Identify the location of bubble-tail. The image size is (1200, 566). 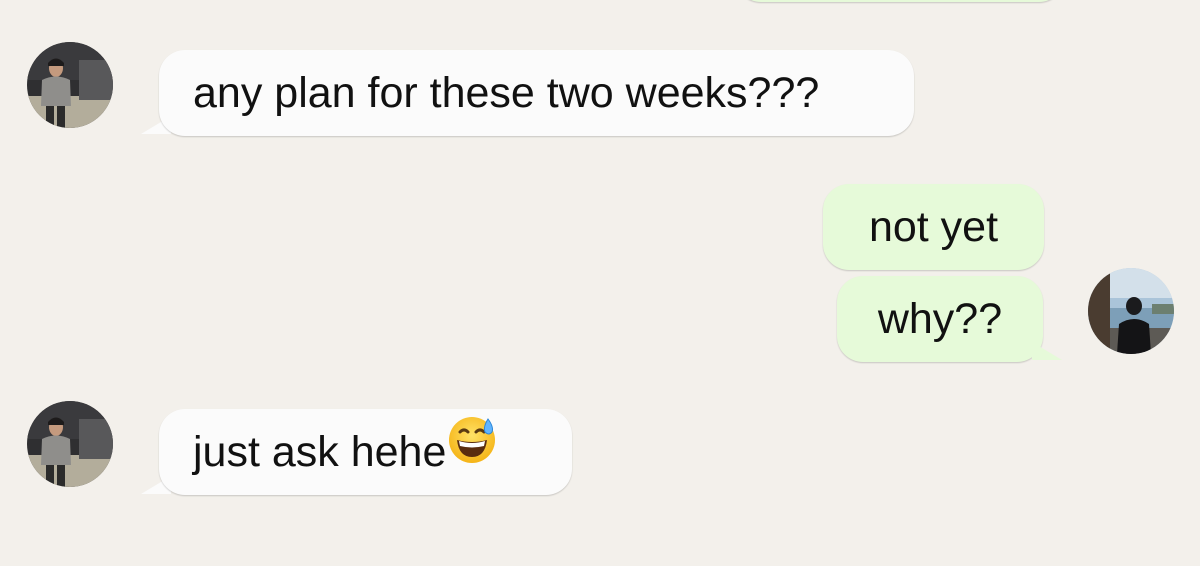
(1047, 351).